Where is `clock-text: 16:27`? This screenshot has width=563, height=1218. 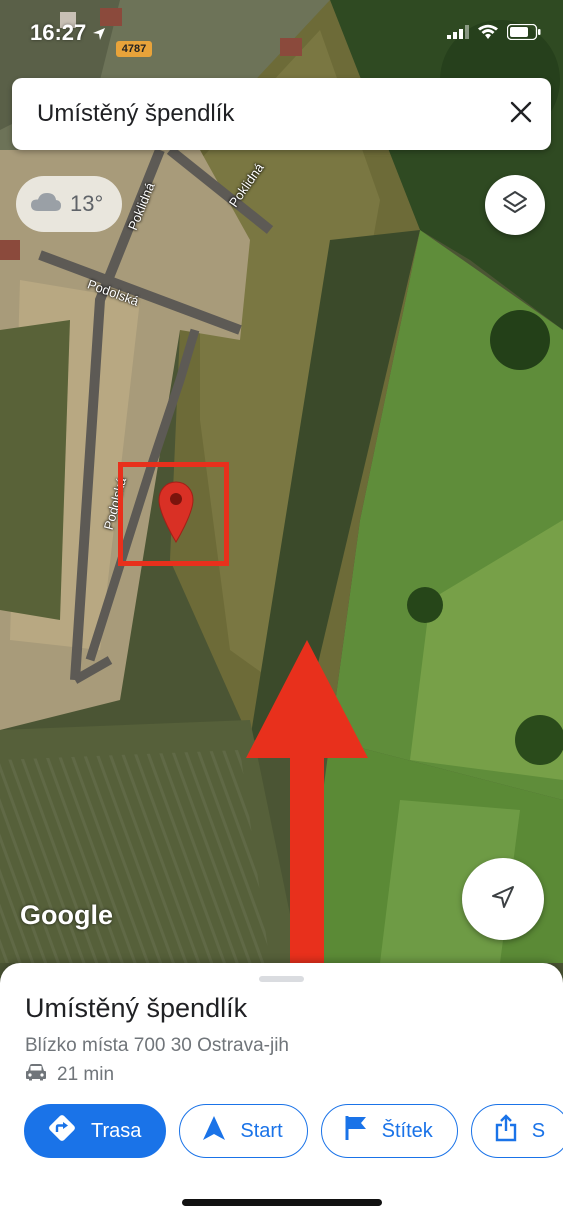 clock-text: 16:27 is located at coordinates (58, 32).